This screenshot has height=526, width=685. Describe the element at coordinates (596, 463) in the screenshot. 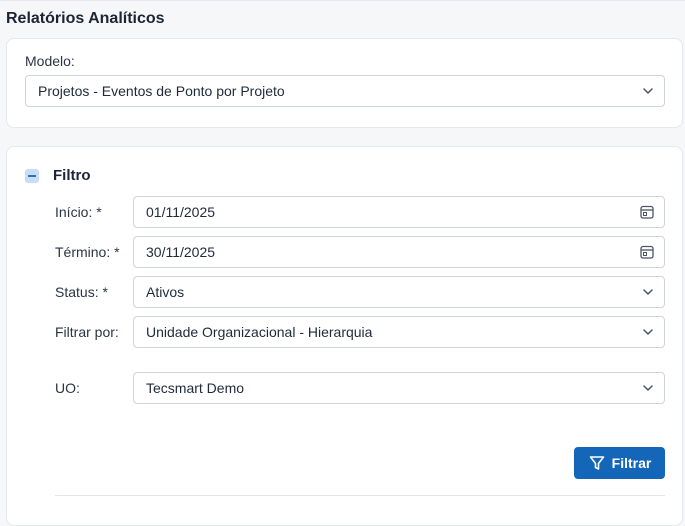

I see `filter-icon` at that location.